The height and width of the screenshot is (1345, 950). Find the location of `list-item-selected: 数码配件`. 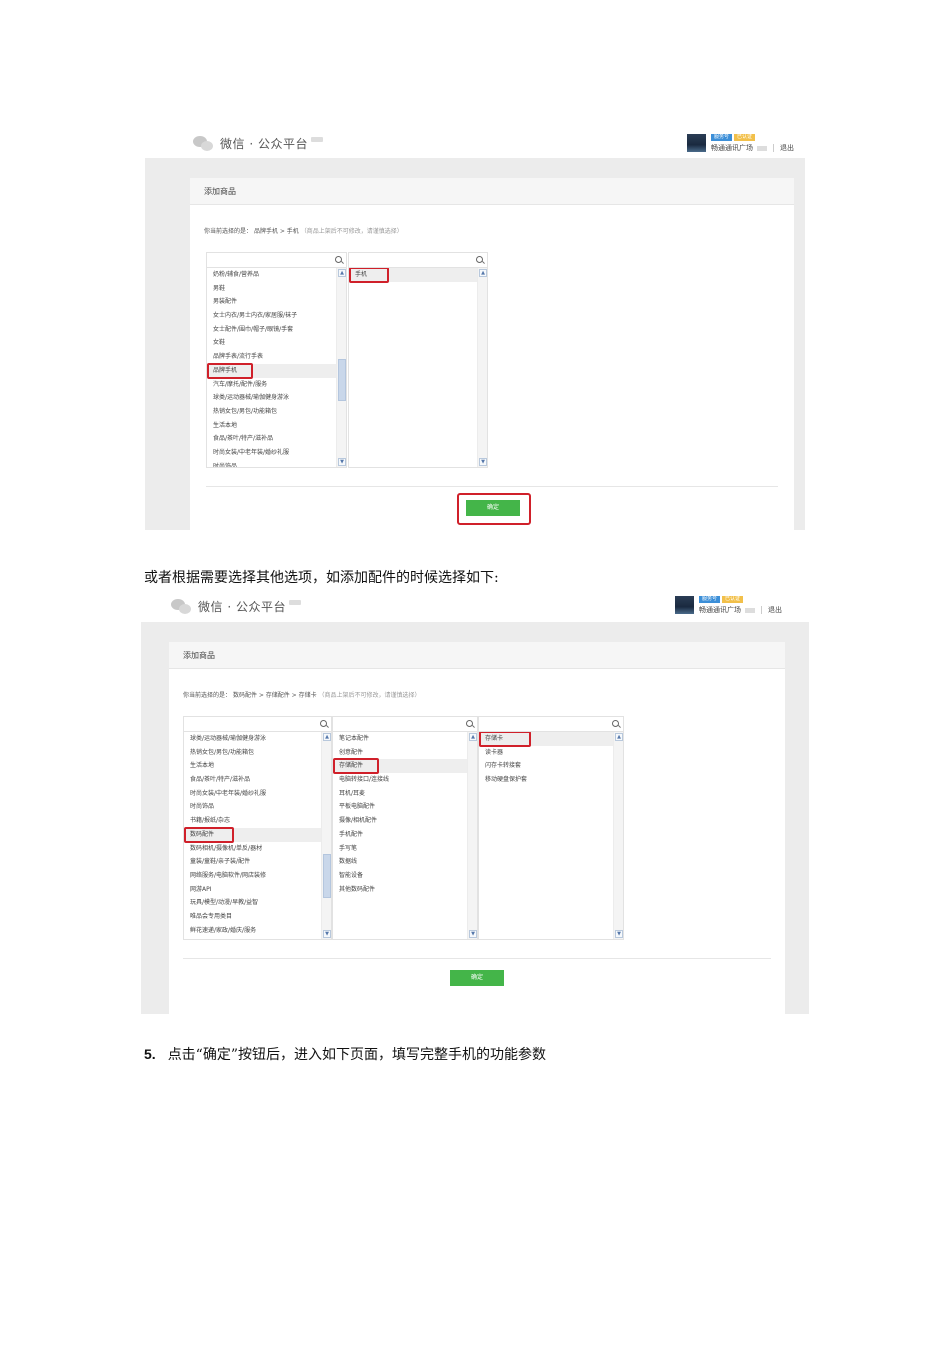

list-item-selected: 数码配件 is located at coordinates (252, 834).